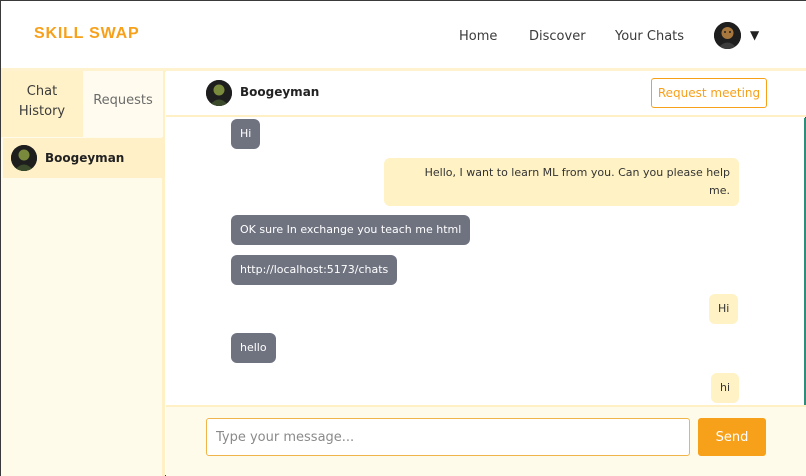  What do you see at coordinates (246, 134) in the screenshot?
I see `message-incoming: Hi` at bounding box center [246, 134].